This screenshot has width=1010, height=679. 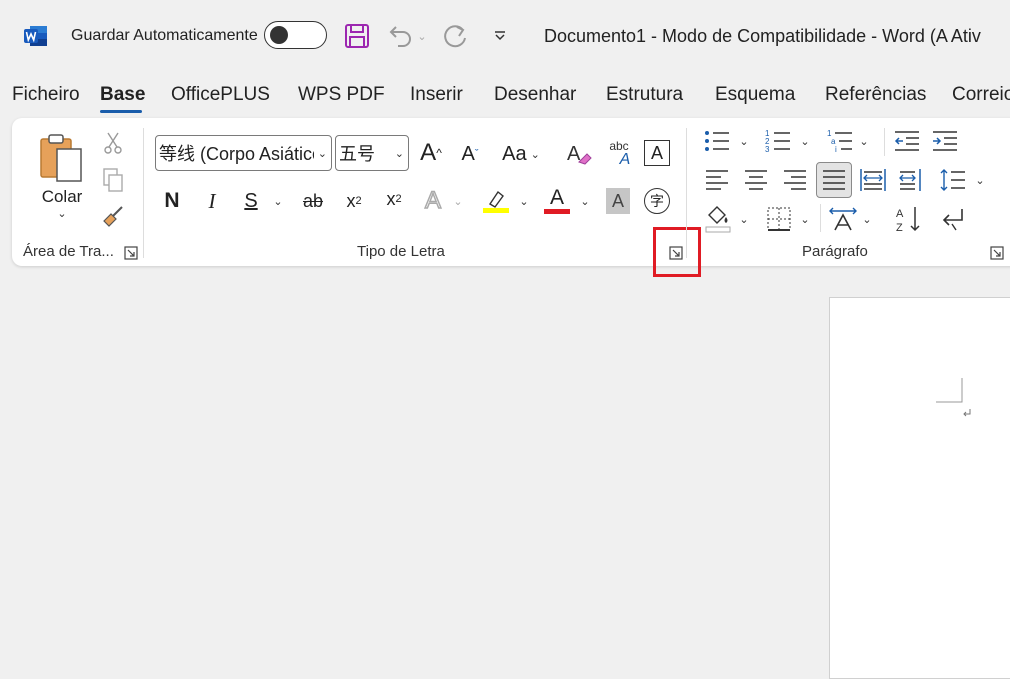 I want to click on line-spacing-icon, so click(x=952, y=180).